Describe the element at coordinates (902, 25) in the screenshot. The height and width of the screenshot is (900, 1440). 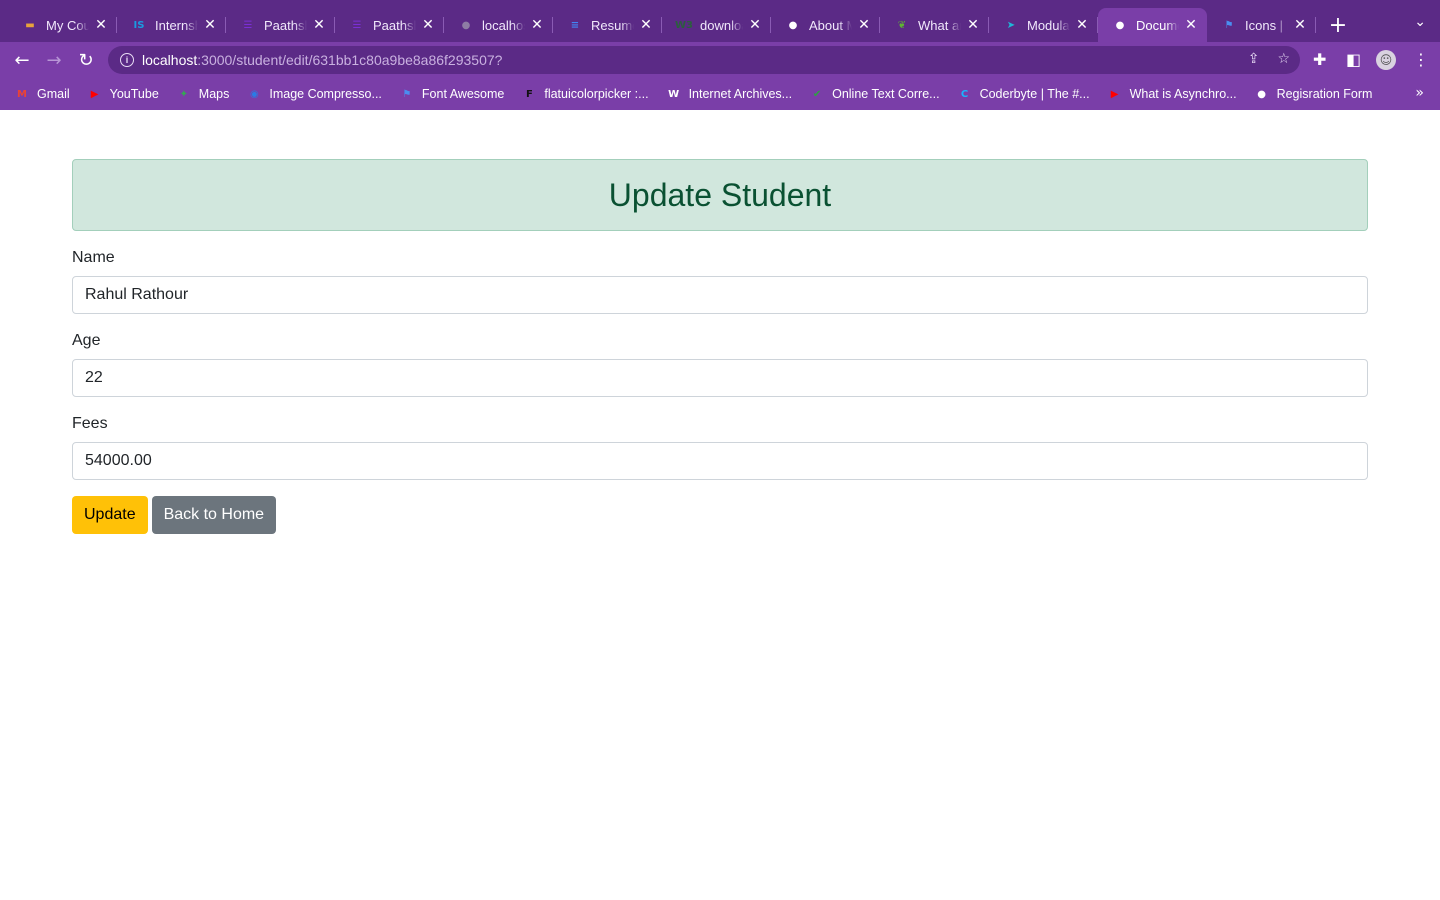
I see `leaf-icon: ❦` at that location.